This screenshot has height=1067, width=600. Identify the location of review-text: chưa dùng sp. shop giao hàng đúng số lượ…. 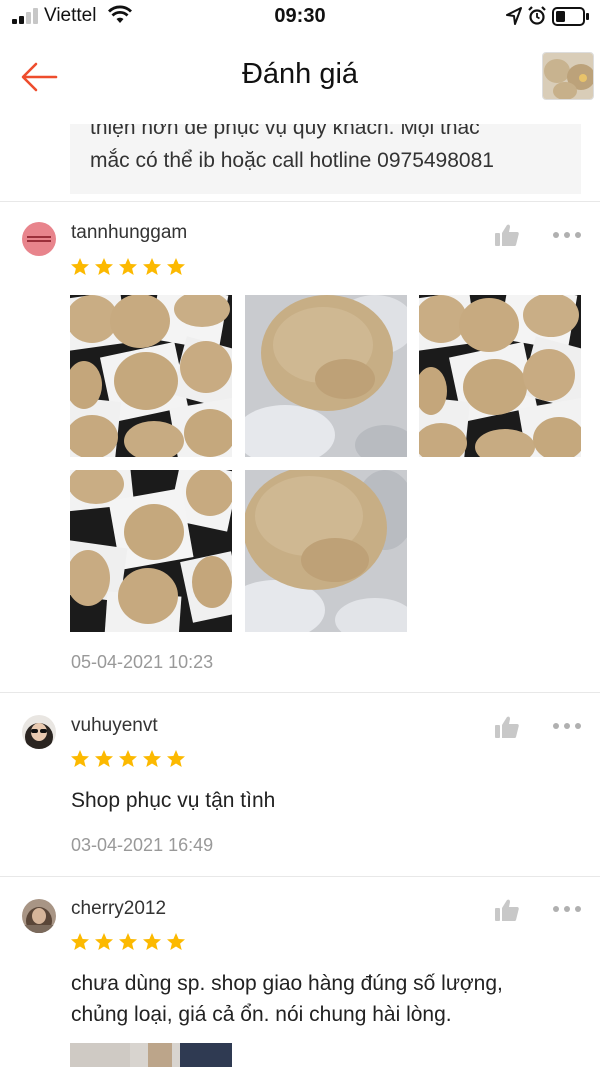
(287, 983).